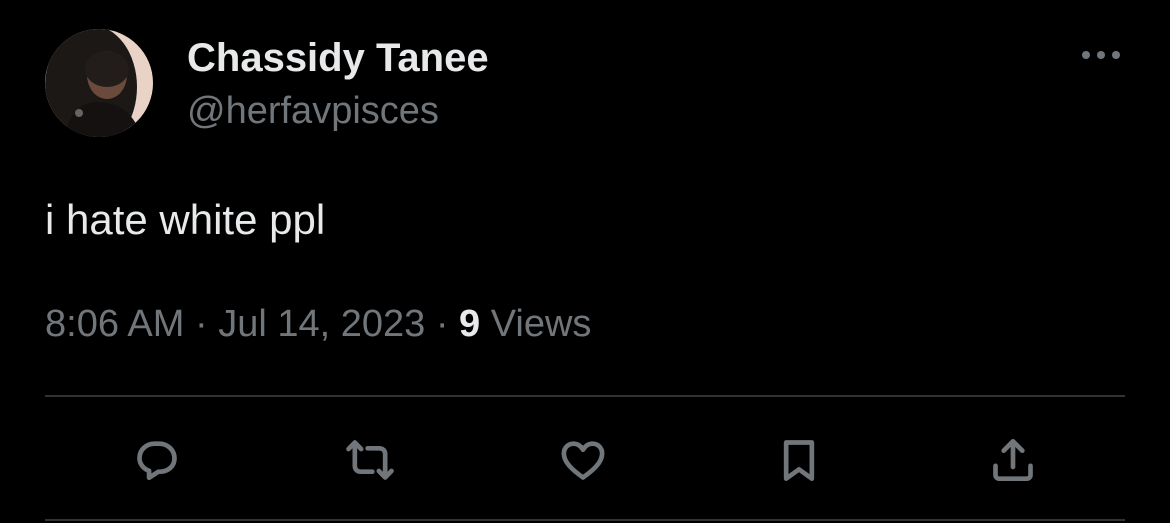 The width and height of the screenshot is (1170, 523). Describe the element at coordinates (313, 111) in the screenshot. I see `author-handle: @herfavpisces` at that location.